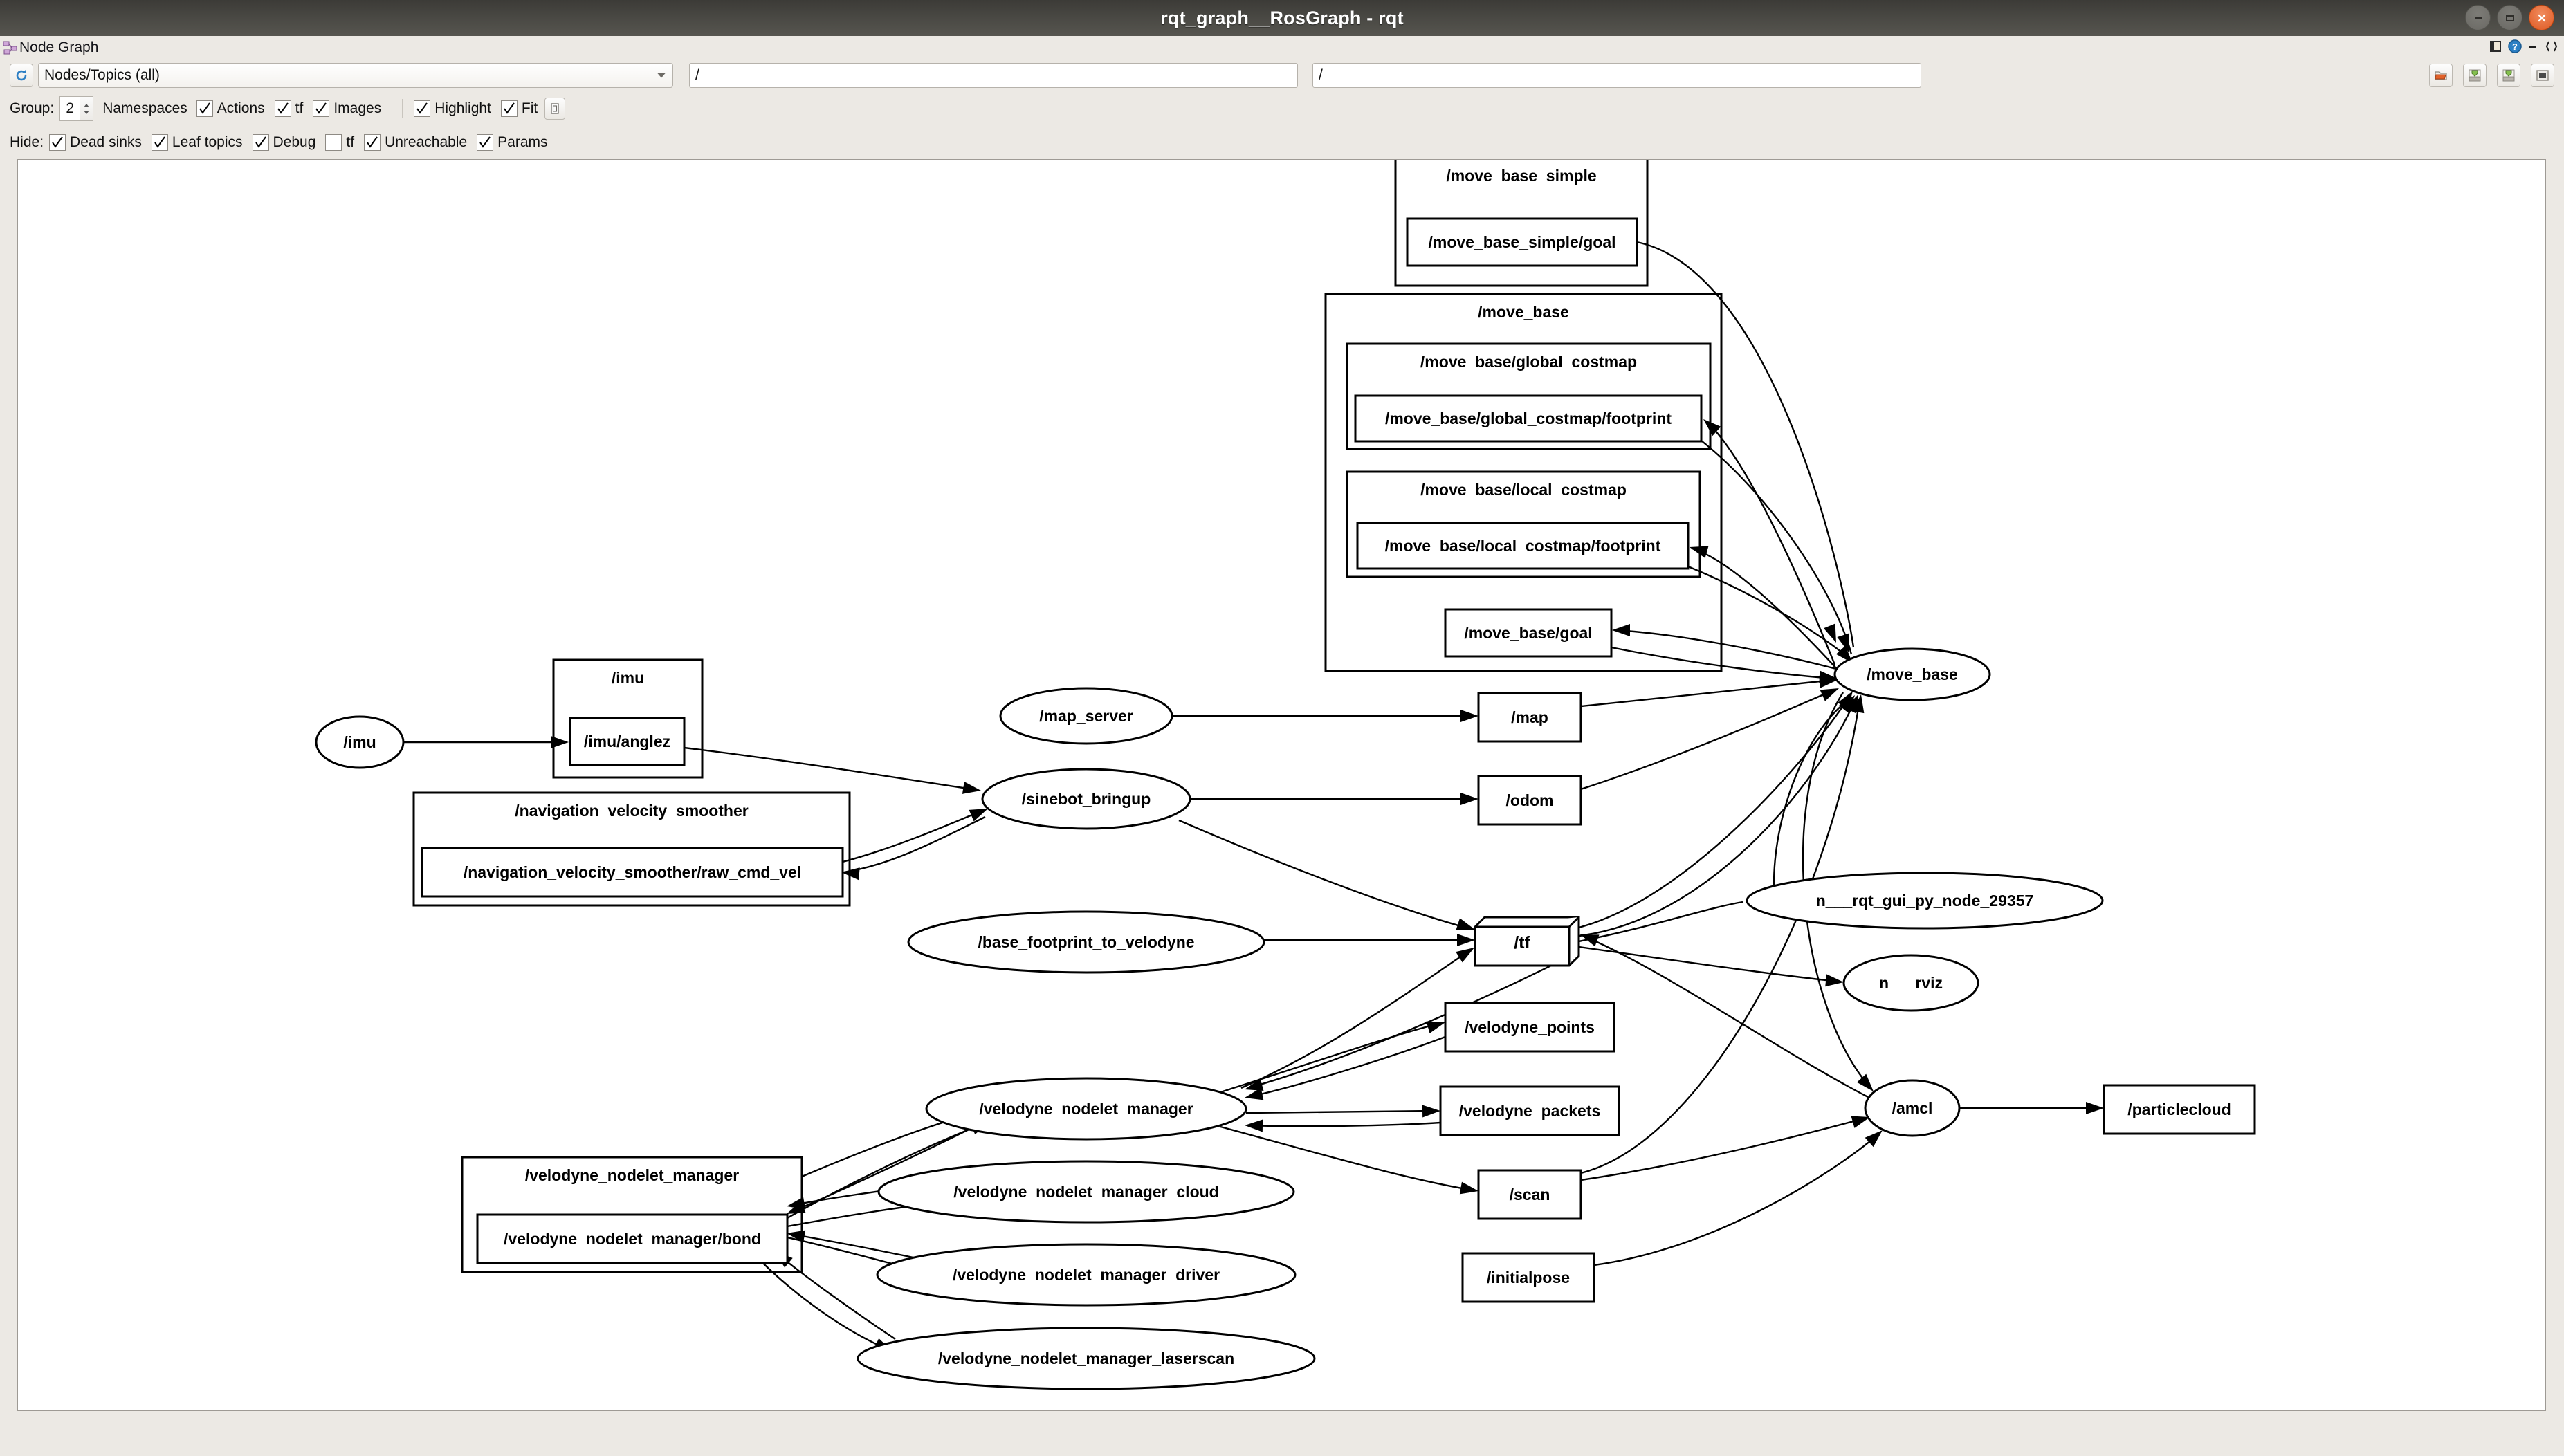 The image size is (2564, 1456). I want to click on minimize-button, so click(2478, 17).